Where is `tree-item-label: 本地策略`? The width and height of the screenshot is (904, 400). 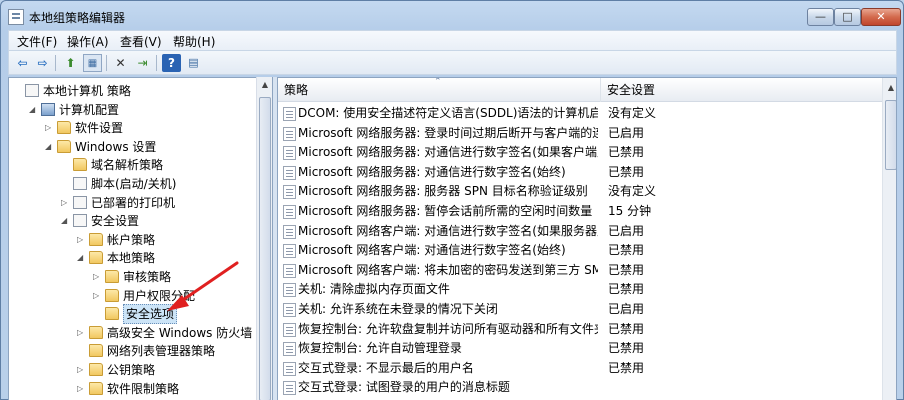
tree-item-label: 本地策略 is located at coordinates (131, 258).